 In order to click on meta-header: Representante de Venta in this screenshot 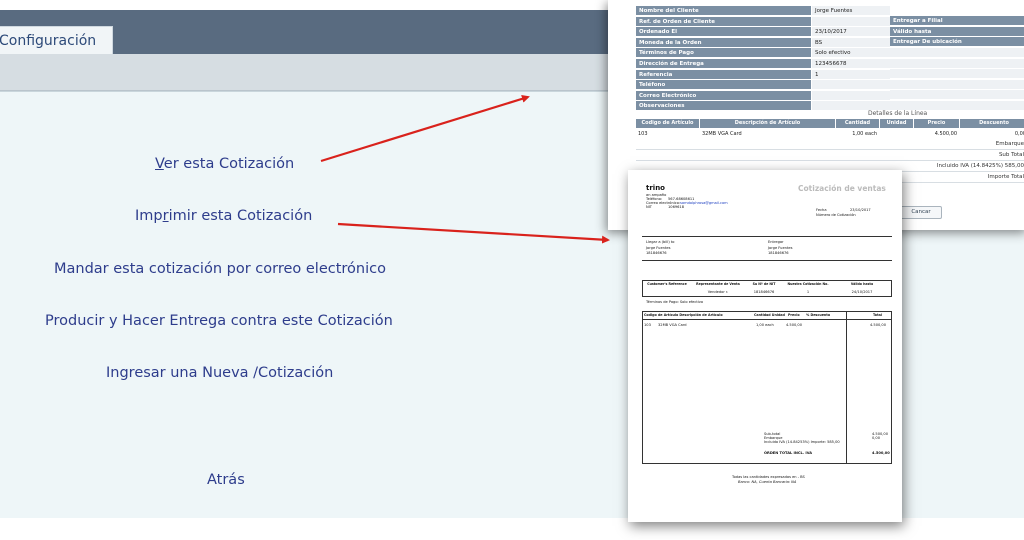, I will do `click(718, 284)`.